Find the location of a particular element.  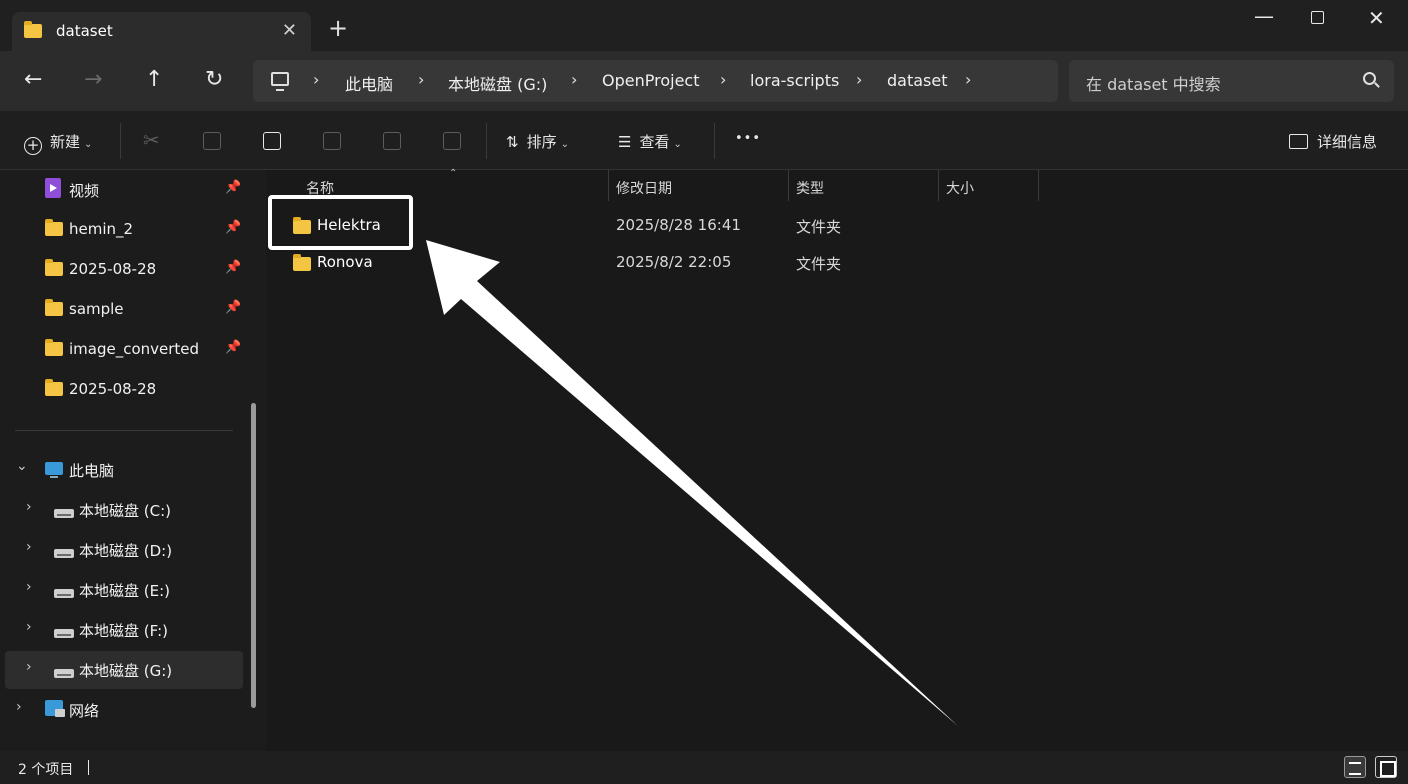

forward-button: → is located at coordinates (93, 80).